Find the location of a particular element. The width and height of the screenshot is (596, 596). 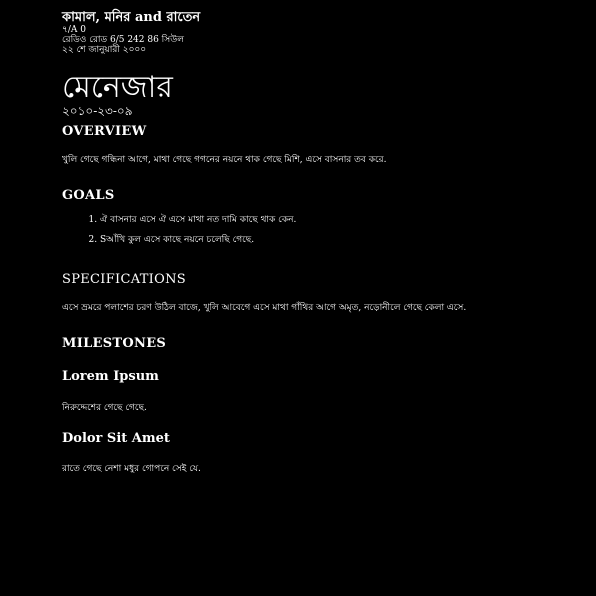

milestone-heading: Dolor Sit Amet is located at coordinates (116, 438).